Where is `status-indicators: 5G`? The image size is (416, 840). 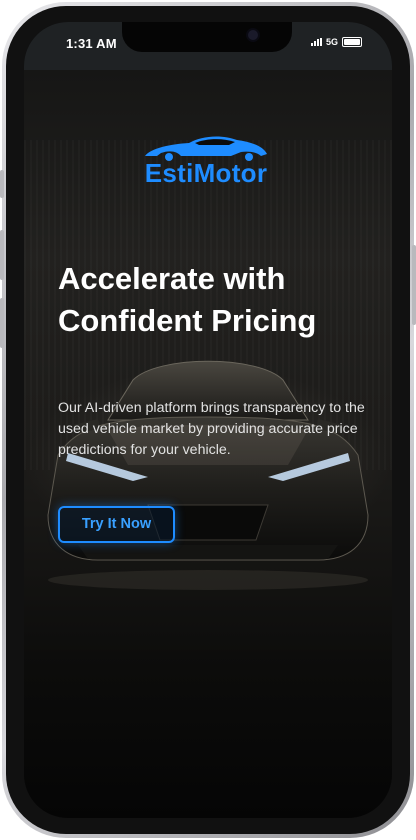 status-indicators: 5G is located at coordinates (336, 42).